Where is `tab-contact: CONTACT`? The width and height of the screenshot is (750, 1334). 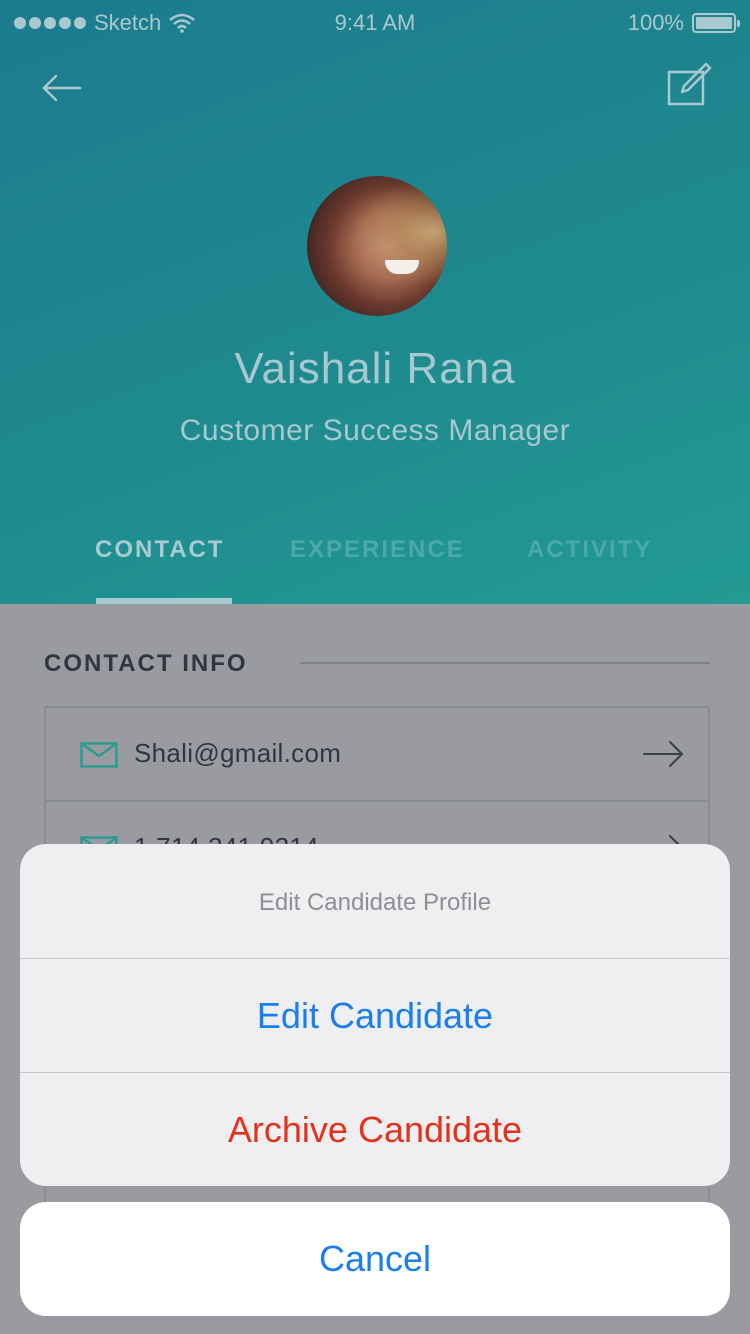 tab-contact: CONTACT is located at coordinates (160, 550).